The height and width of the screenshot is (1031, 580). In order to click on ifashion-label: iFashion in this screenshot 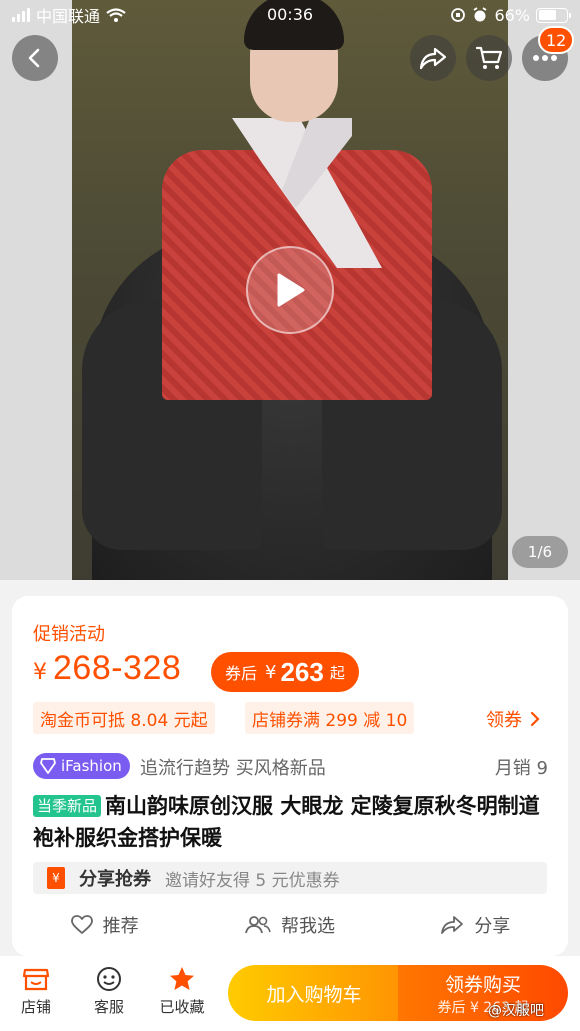, I will do `click(91, 766)`.